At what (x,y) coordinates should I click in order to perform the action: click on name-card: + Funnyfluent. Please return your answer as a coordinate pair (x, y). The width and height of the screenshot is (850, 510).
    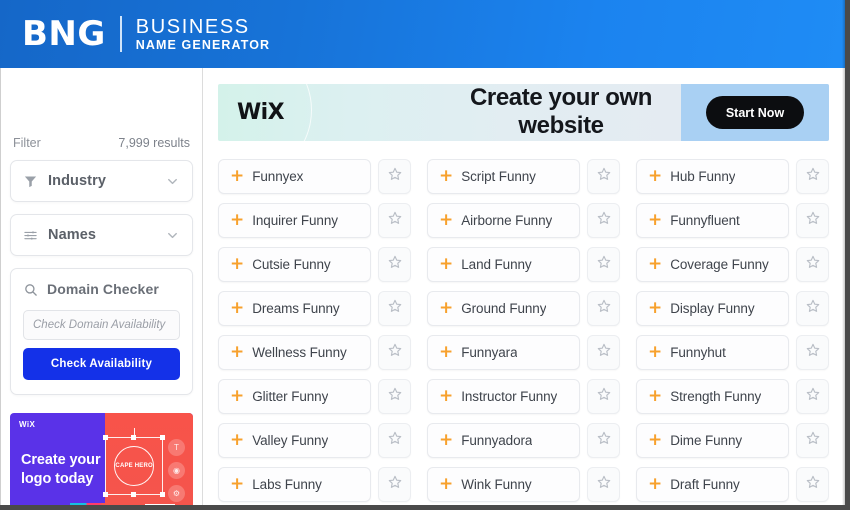
    Looking at the image, I should click on (712, 220).